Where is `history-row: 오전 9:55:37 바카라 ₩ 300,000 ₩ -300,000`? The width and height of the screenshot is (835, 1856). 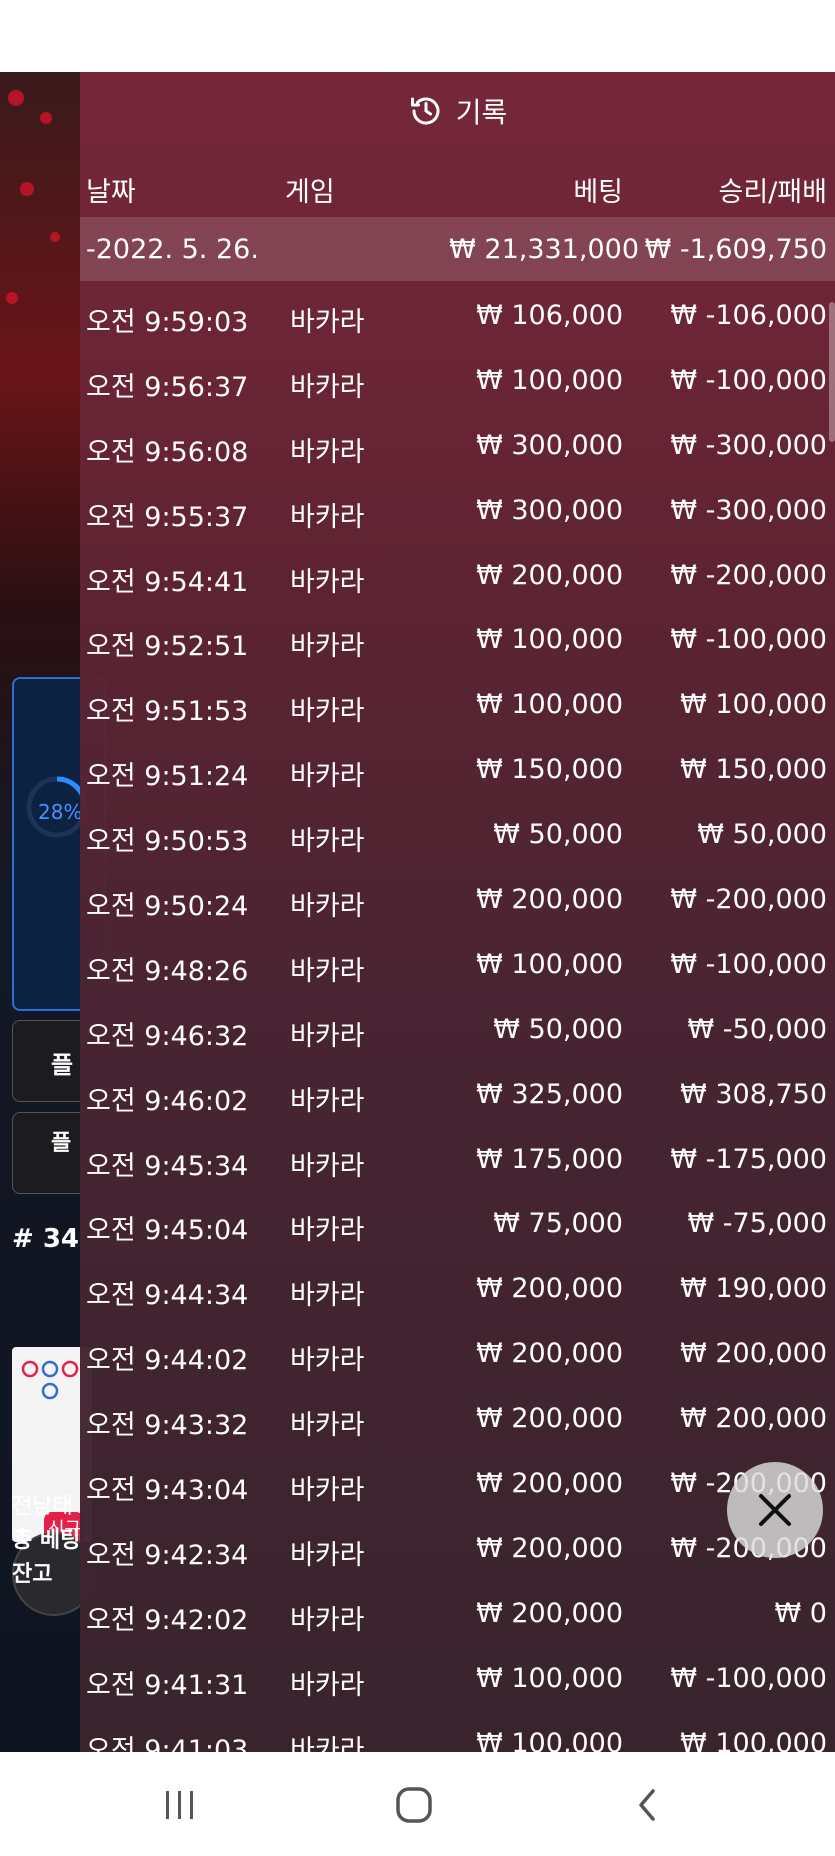
history-row: 오전 9:55:37 바카라 ₩ 300,000 ₩ -300,000 is located at coordinates (457, 513).